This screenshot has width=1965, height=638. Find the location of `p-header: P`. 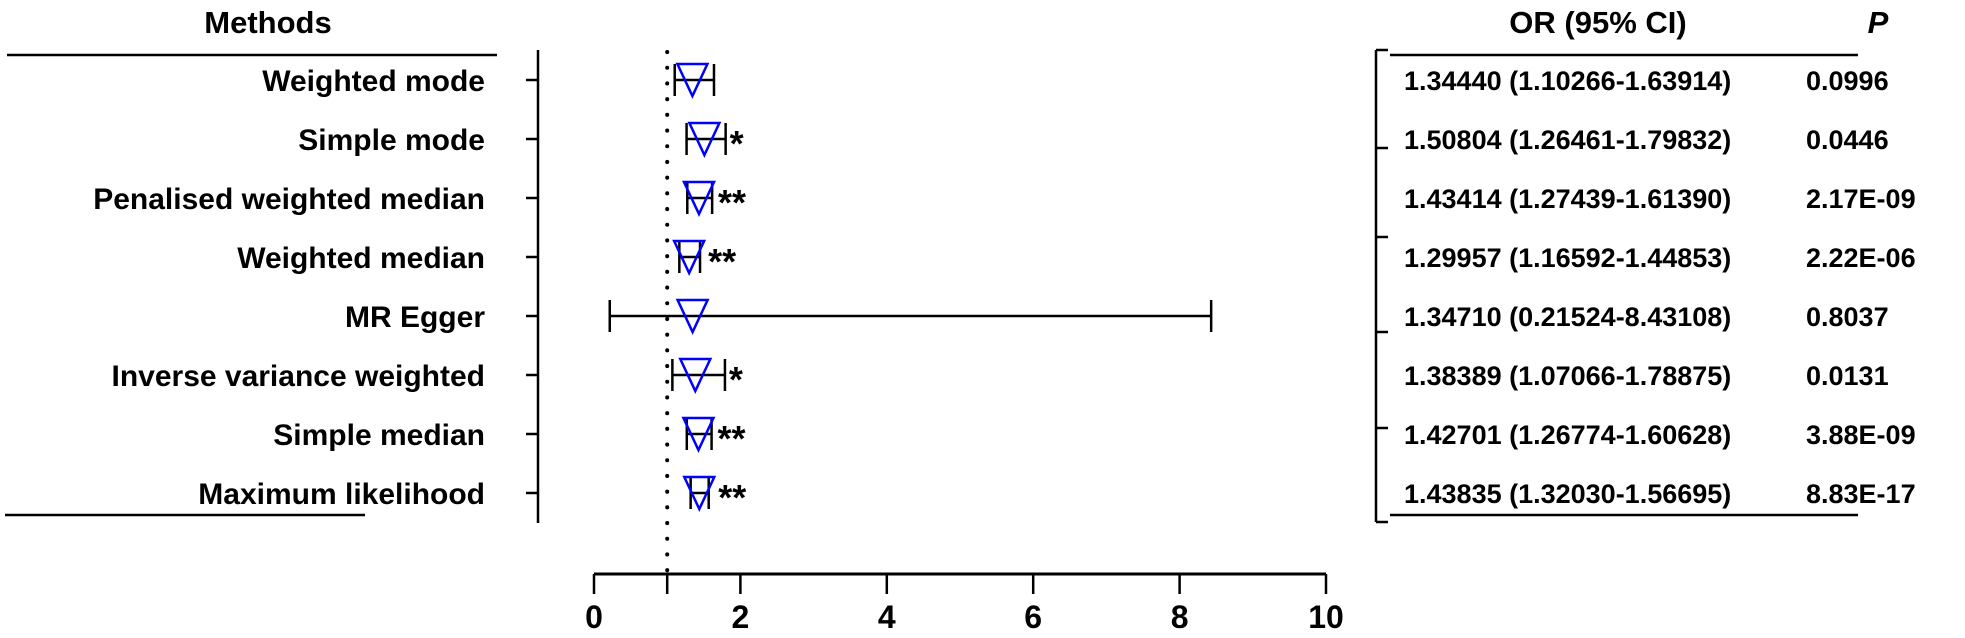

p-header: P is located at coordinates (1878, 22).